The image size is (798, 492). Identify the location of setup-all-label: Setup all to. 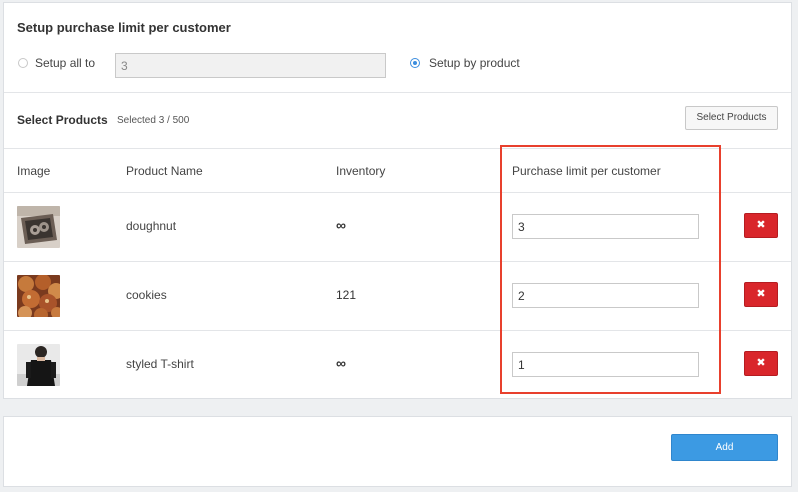
(65, 63).